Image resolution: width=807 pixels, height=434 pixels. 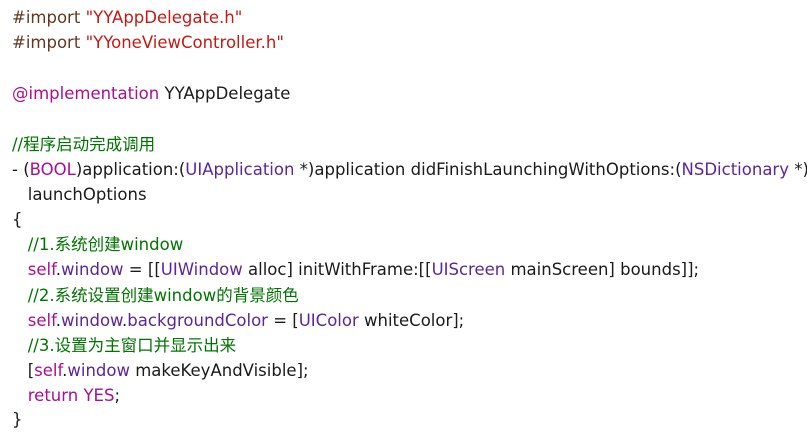 What do you see at coordinates (797, 169) in the screenshot?
I see `code-token: *)` at bounding box center [797, 169].